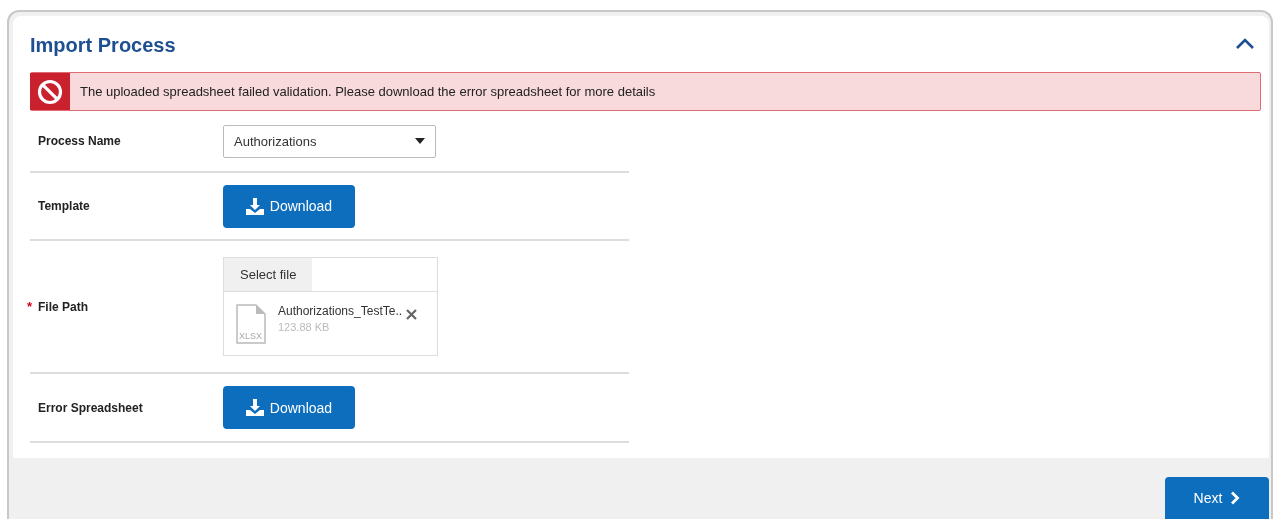 The image size is (1275, 519). What do you see at coordinates (63, 306) in the screenshot?
I see `field-label: File Path` at bounding box center [63, 306].